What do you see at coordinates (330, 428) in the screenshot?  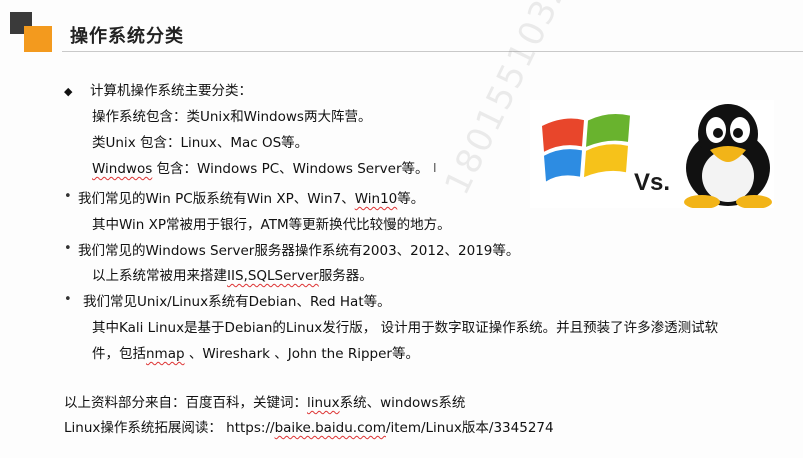 I see `extended-reading-domain: baike.baidu.com` at bounding box center [330, 428].